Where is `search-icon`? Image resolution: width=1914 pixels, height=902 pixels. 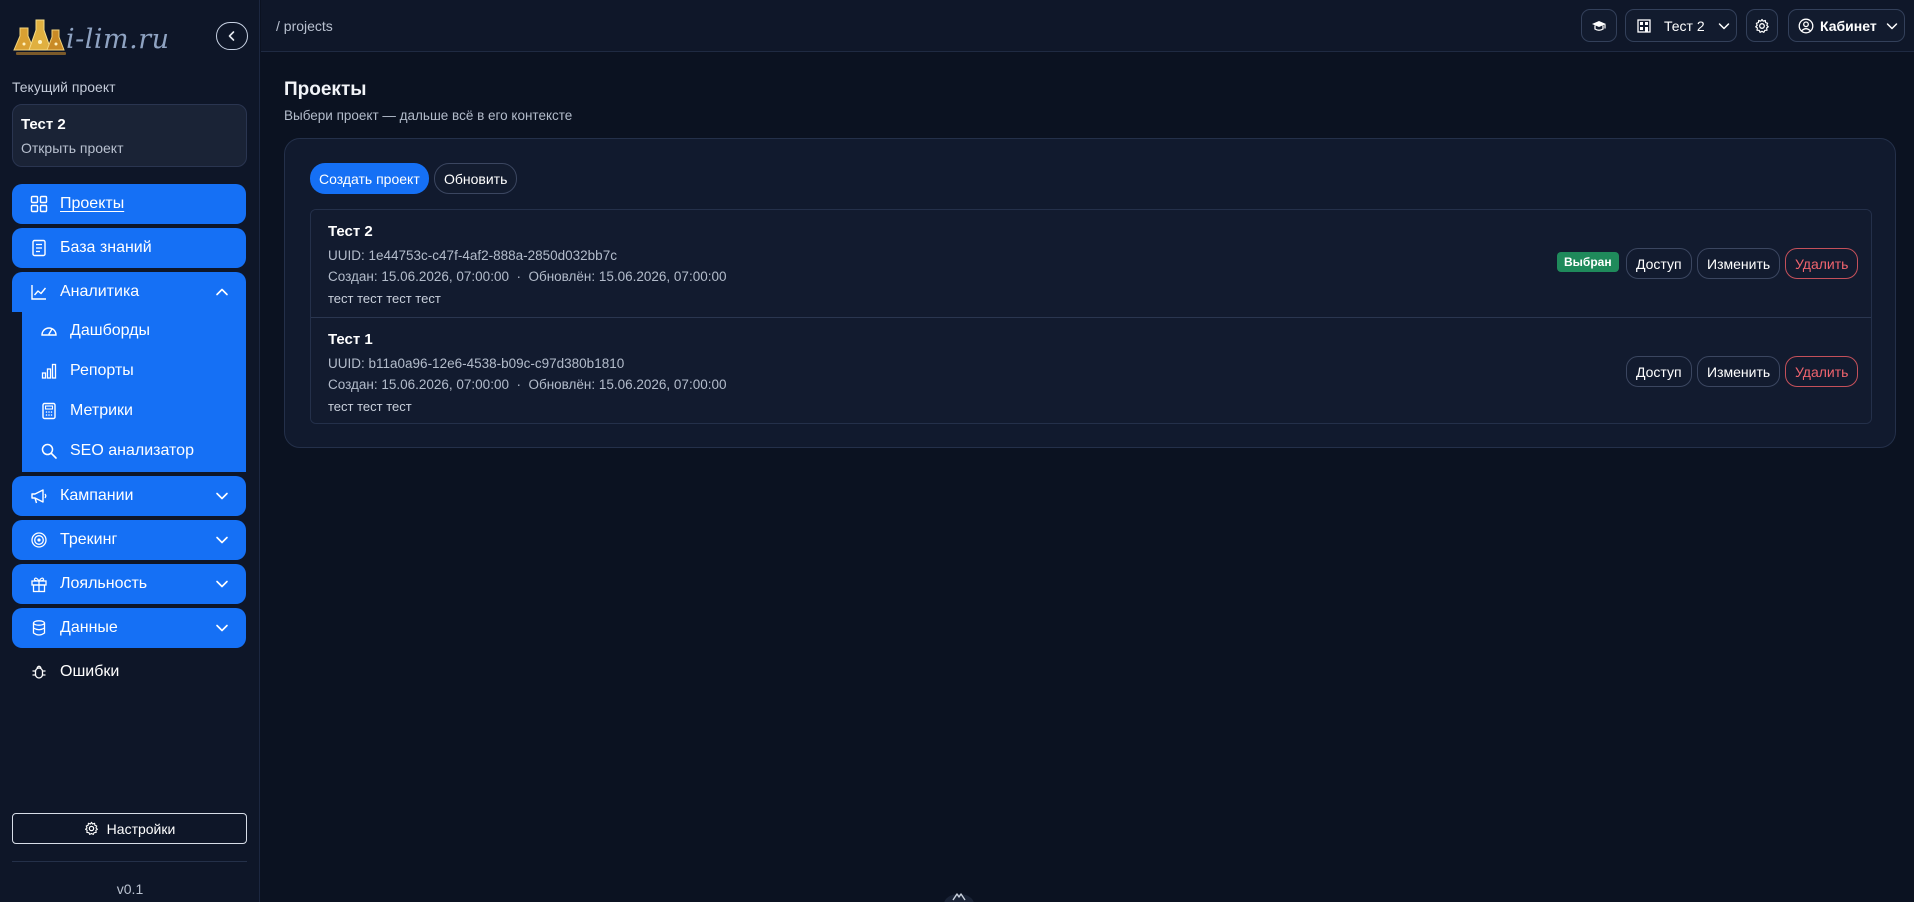 search-icon is located at coordinates (49, 451).